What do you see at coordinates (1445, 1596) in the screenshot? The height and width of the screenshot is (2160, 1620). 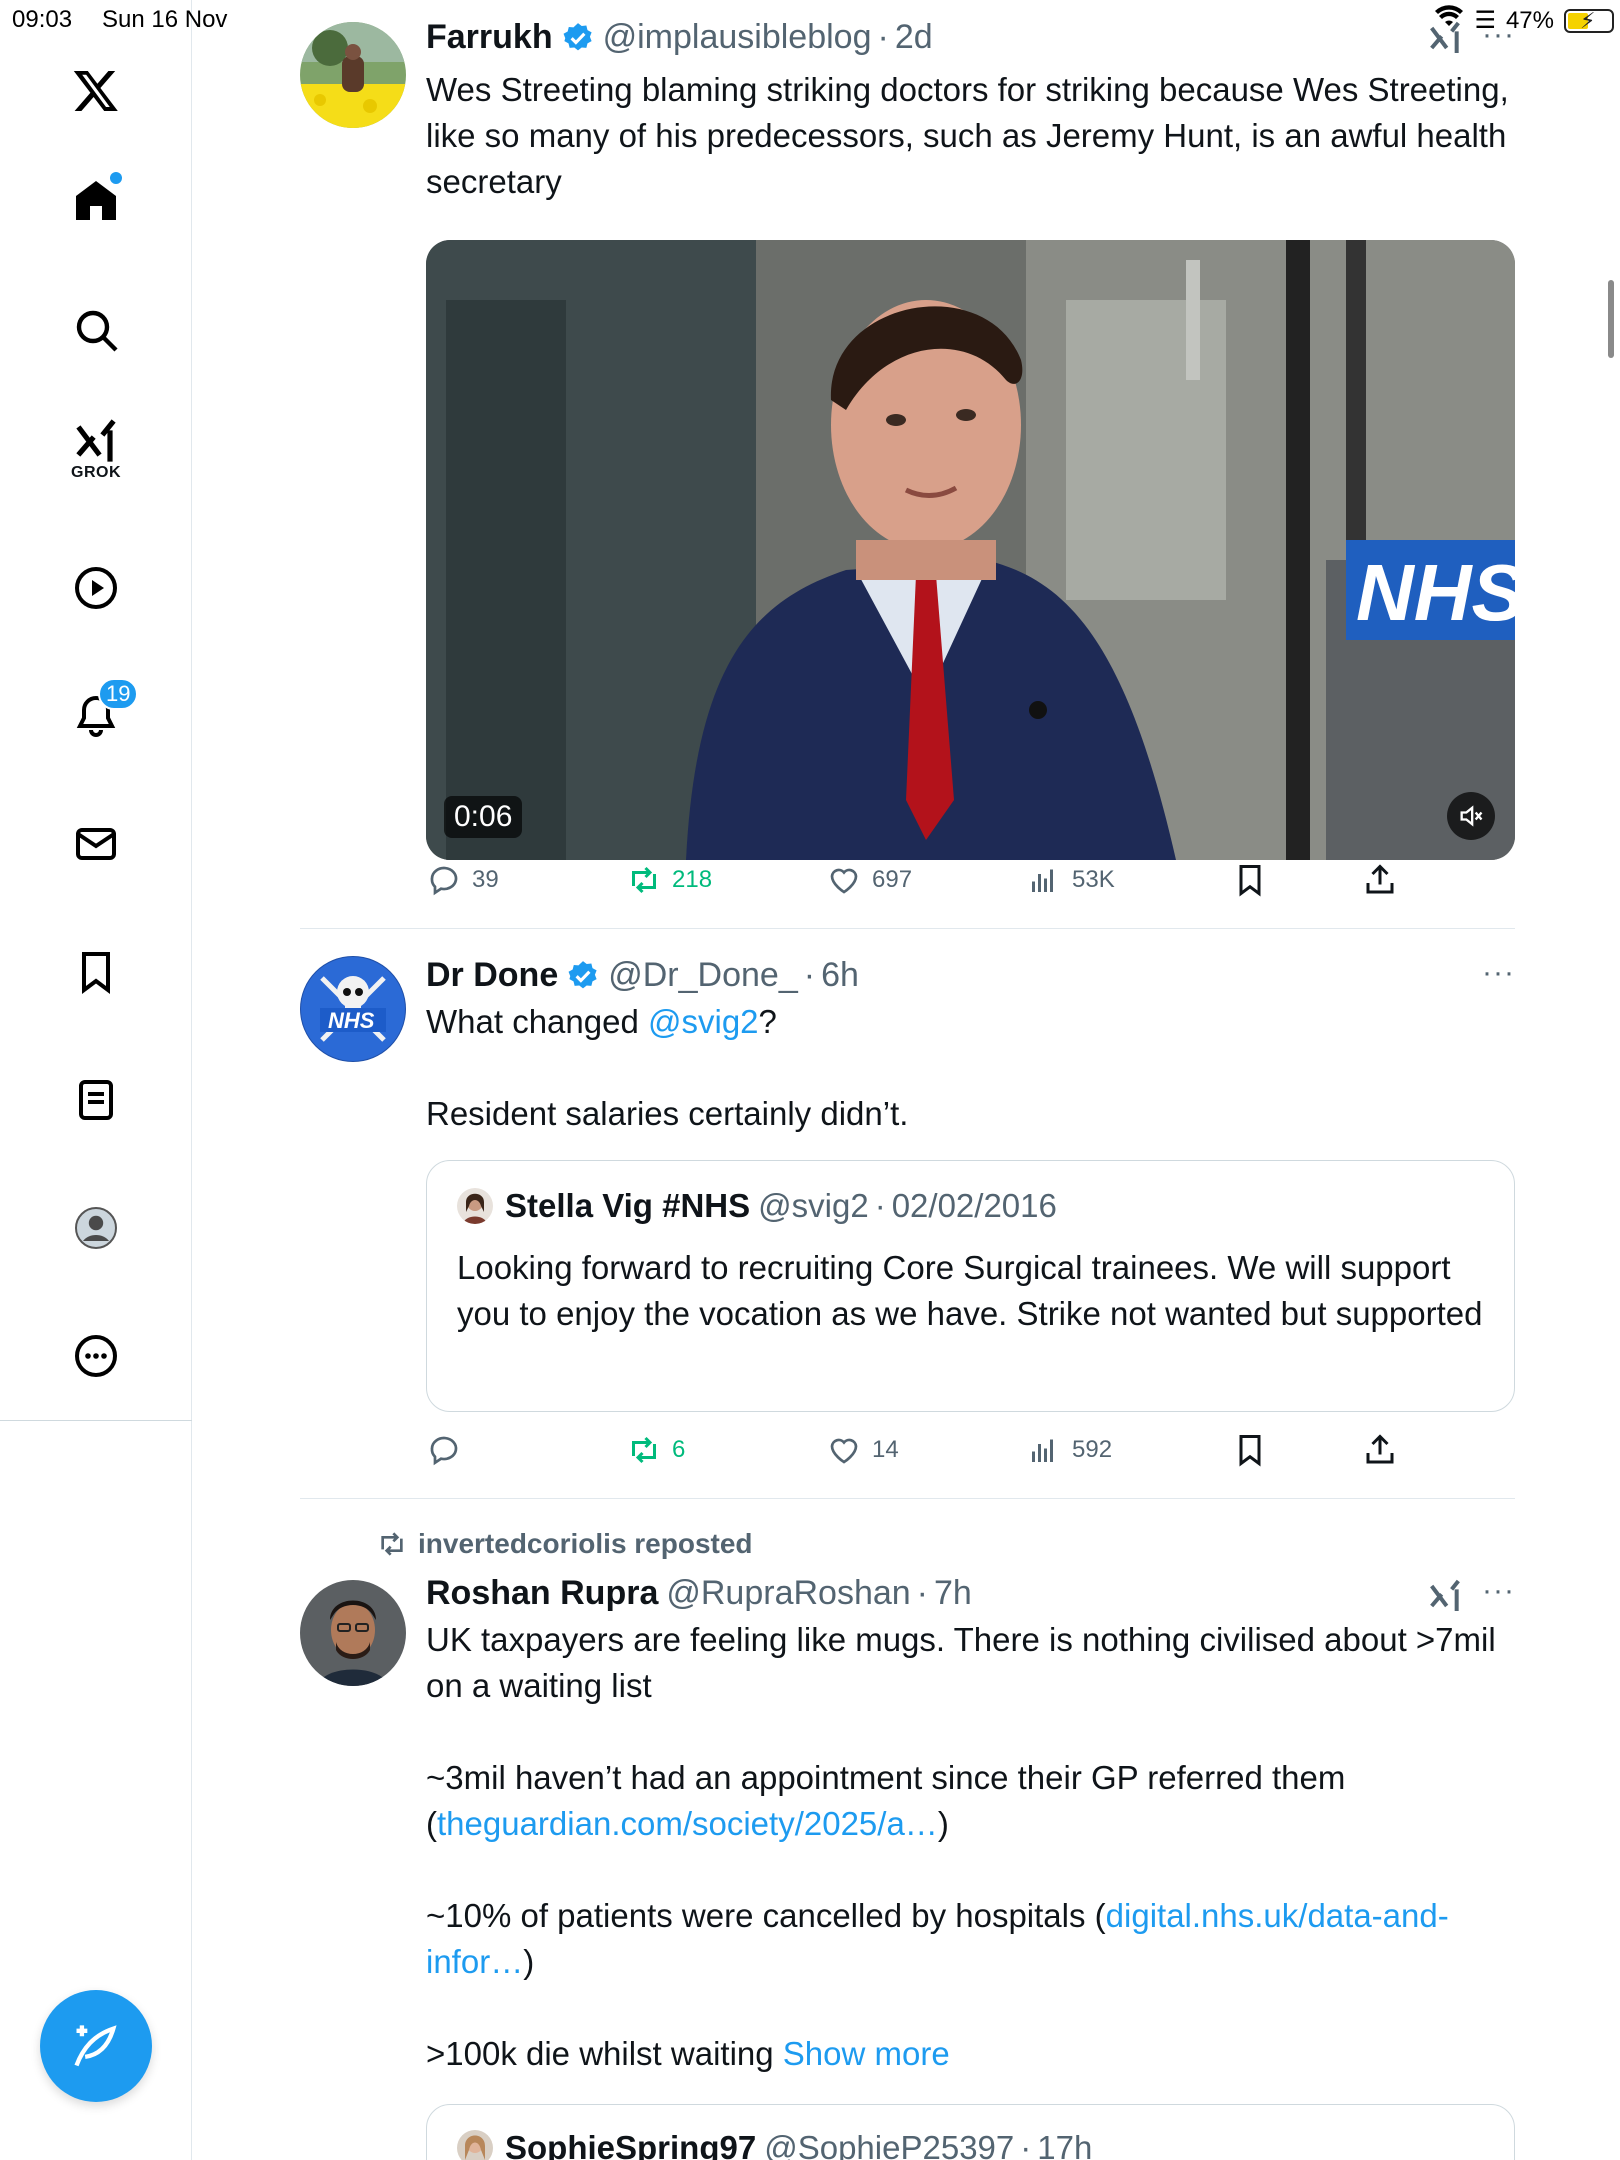 I see `grok-explain-icon` at bounding box center [1445, 1596].